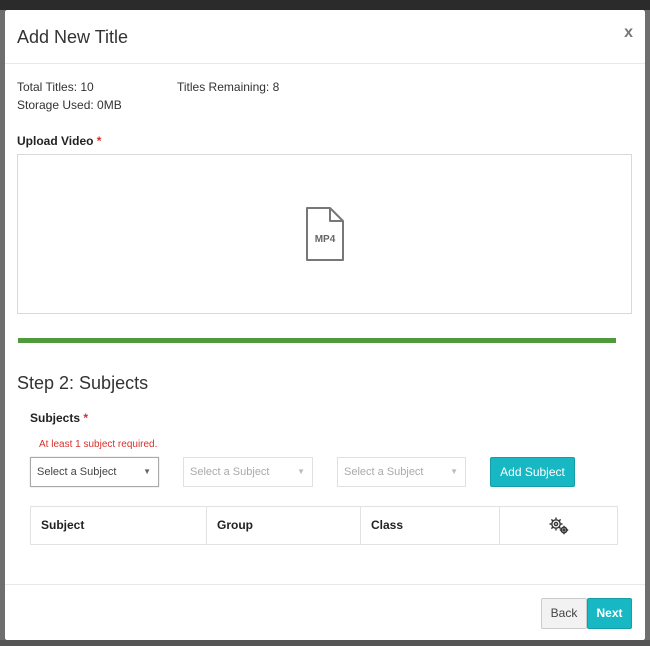  I want to click on subjects-table-header: Subject Group Class, so click(324, 525).